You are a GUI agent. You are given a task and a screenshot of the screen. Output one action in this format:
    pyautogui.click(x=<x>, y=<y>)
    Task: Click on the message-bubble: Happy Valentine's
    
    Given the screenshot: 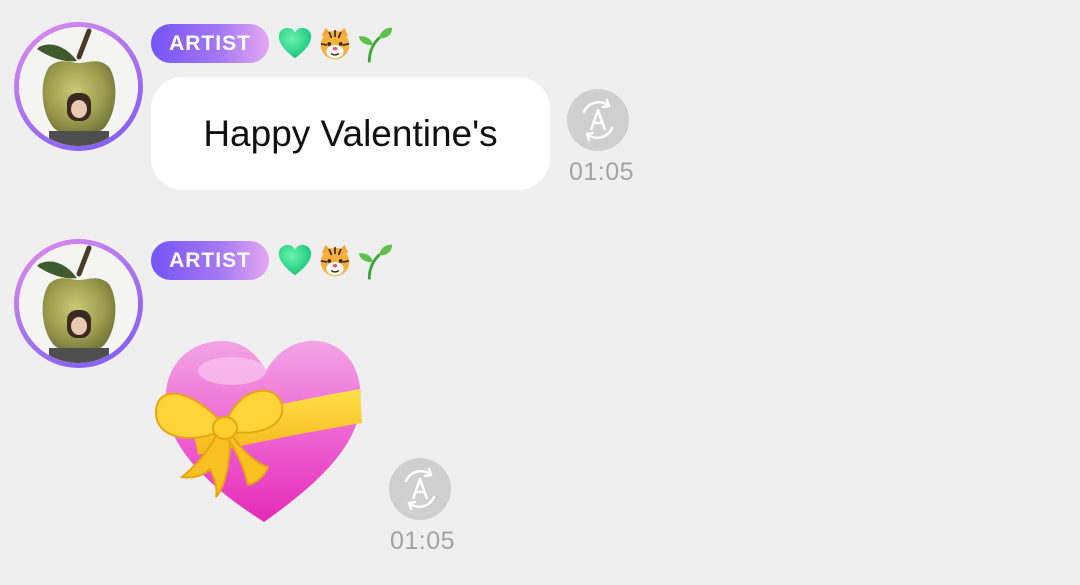 What is the action you would take?
    pyautogui.click(x=350, y=133)
    